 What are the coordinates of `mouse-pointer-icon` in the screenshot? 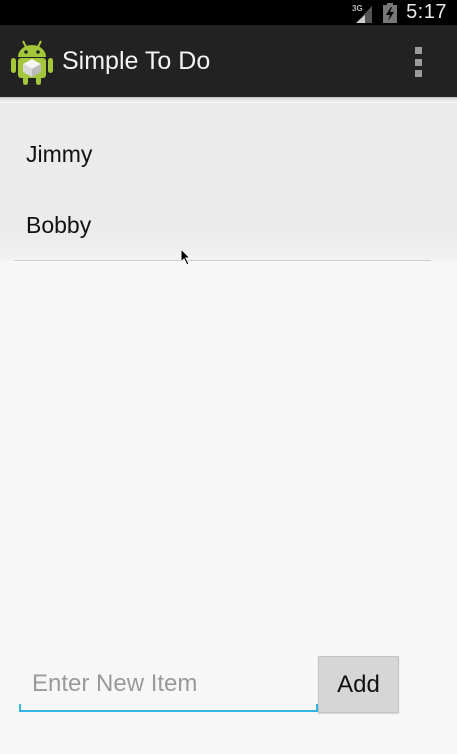 It's located at (186, 256).